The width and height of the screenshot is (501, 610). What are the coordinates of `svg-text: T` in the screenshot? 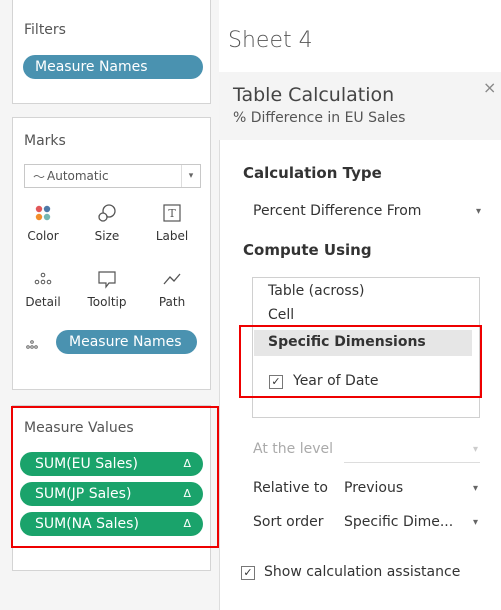 It's located at (172, 213).